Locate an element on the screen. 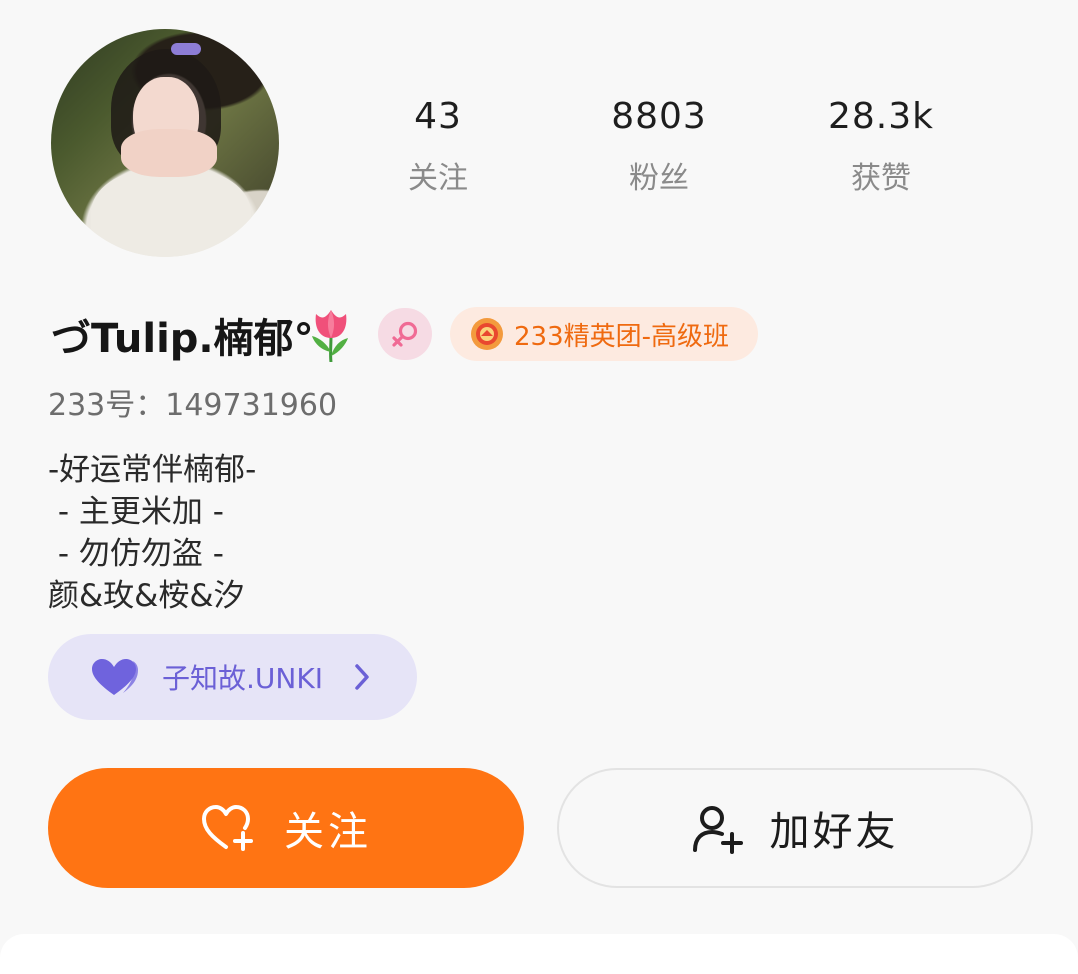 The image size is (1078, 974). add-friend-button: 加好友 is located at coordinates (795, 828).